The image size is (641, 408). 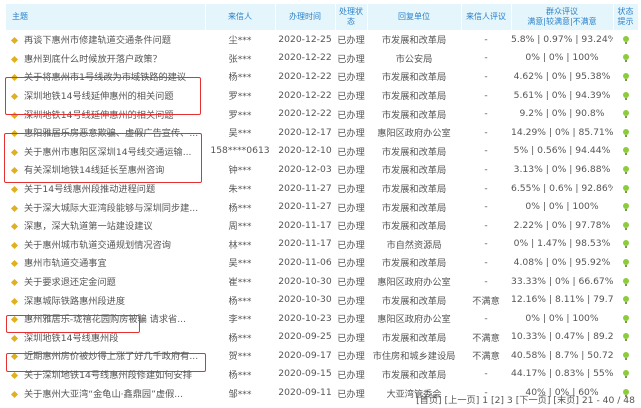 What do you see at coordinates (240, 171) in the screenshot?
I see `sender-cell: 钟***` at bounding box center [240, 171].